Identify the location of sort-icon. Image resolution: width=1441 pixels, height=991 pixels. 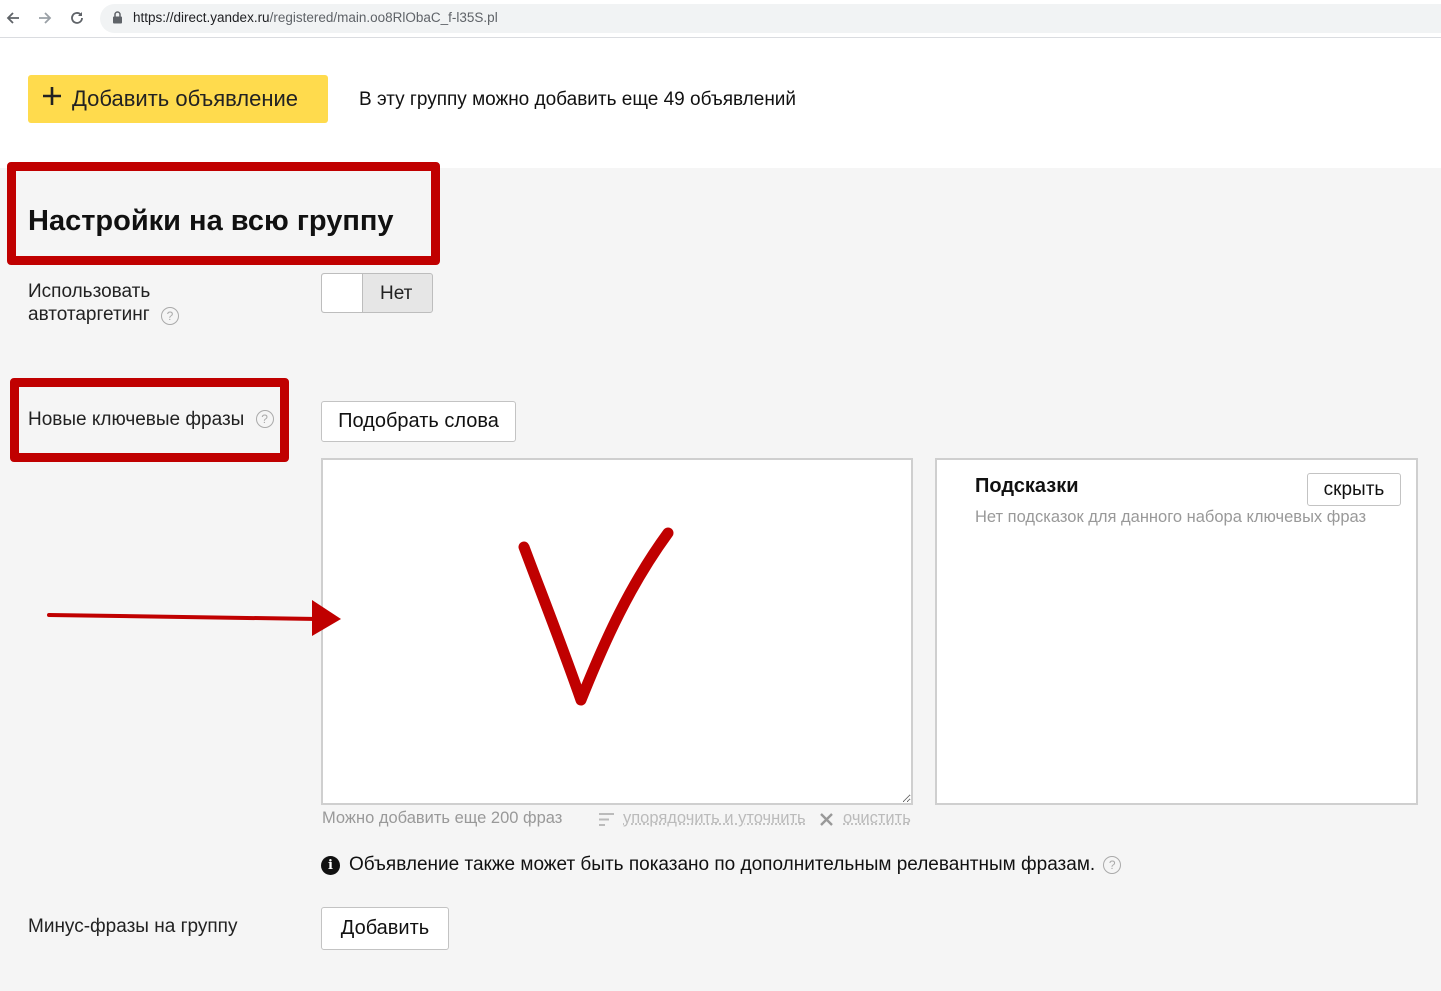
(606, 822).